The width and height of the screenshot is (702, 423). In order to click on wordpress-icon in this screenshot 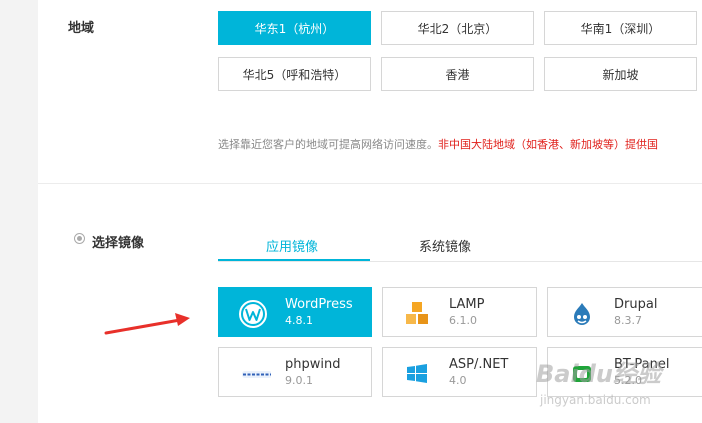, I will do `click(253, 314)`.